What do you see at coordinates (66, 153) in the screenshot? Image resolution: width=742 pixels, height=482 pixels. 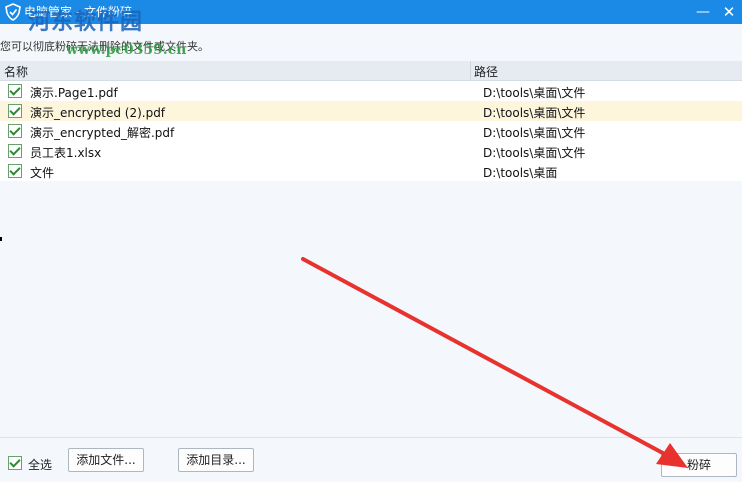 I see `file-name: 员工表1.xlsx` at bounding box center [66, 153].